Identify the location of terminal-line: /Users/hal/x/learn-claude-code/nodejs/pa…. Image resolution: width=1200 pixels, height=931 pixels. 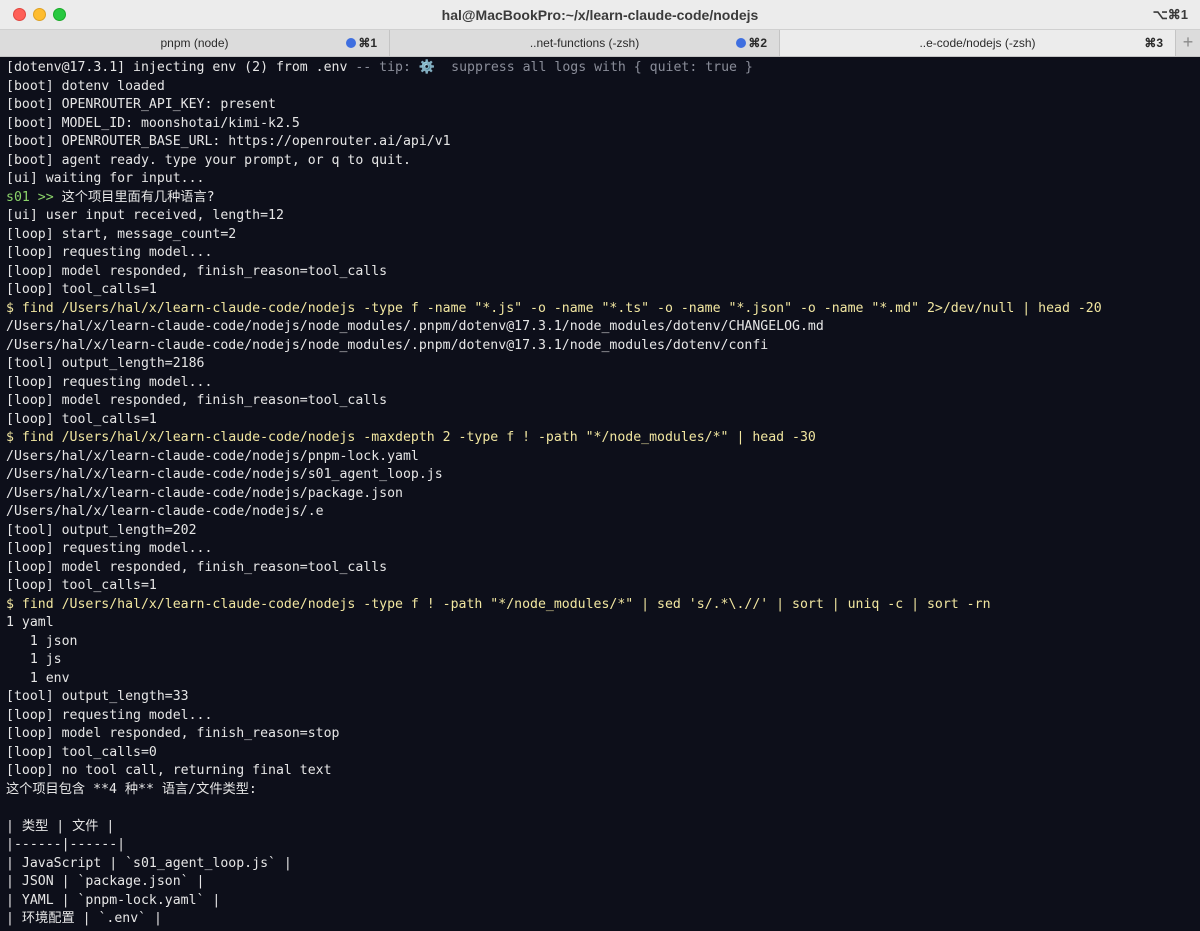
(204, 493).